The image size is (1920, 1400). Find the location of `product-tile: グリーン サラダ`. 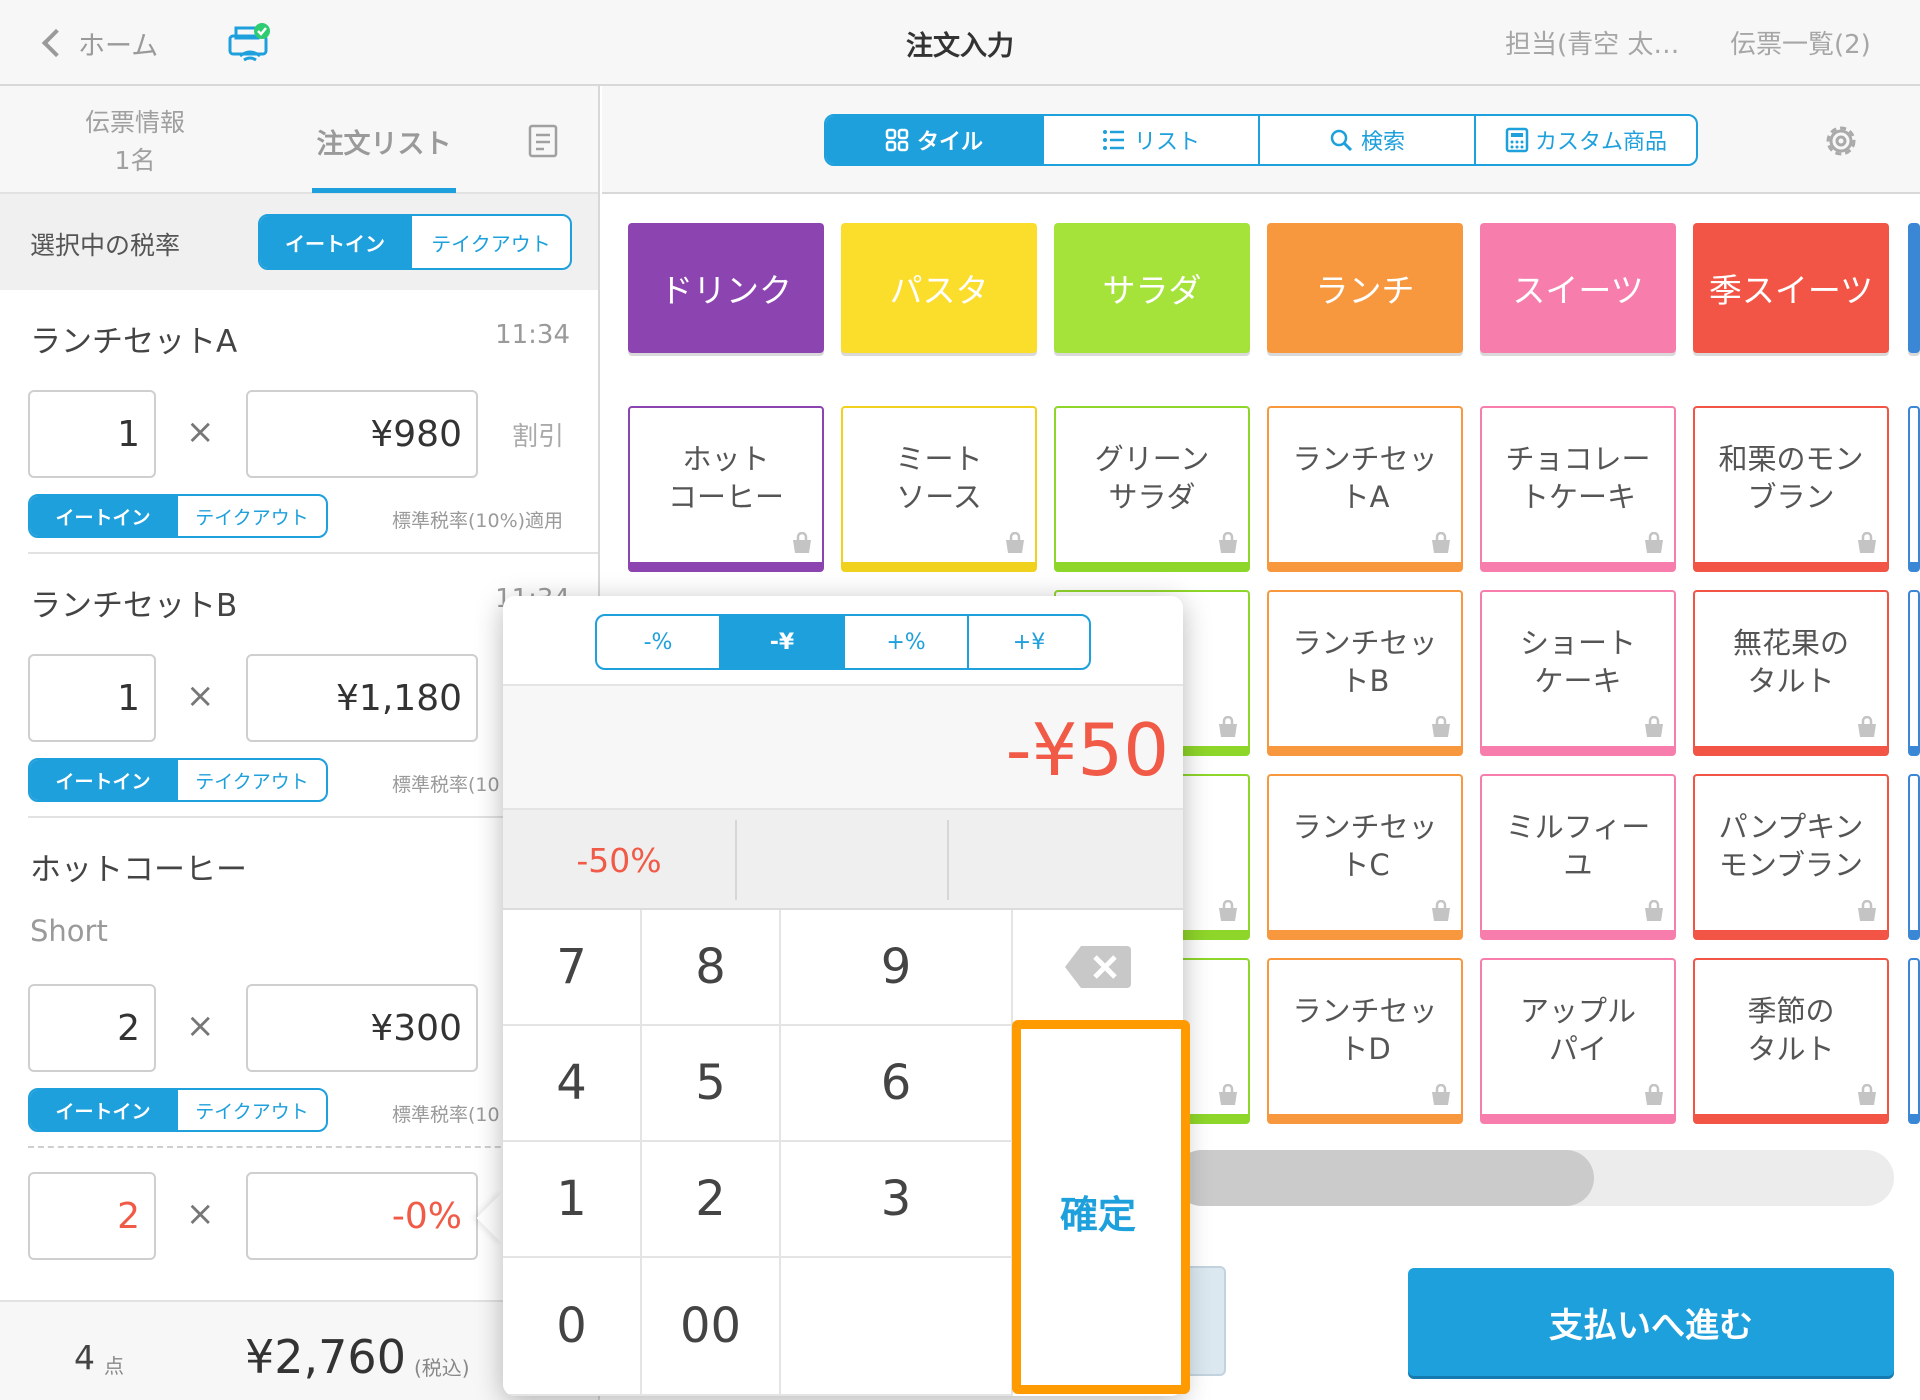

product-tile: グリーン サラダ is located at coordinates (1152, 489).